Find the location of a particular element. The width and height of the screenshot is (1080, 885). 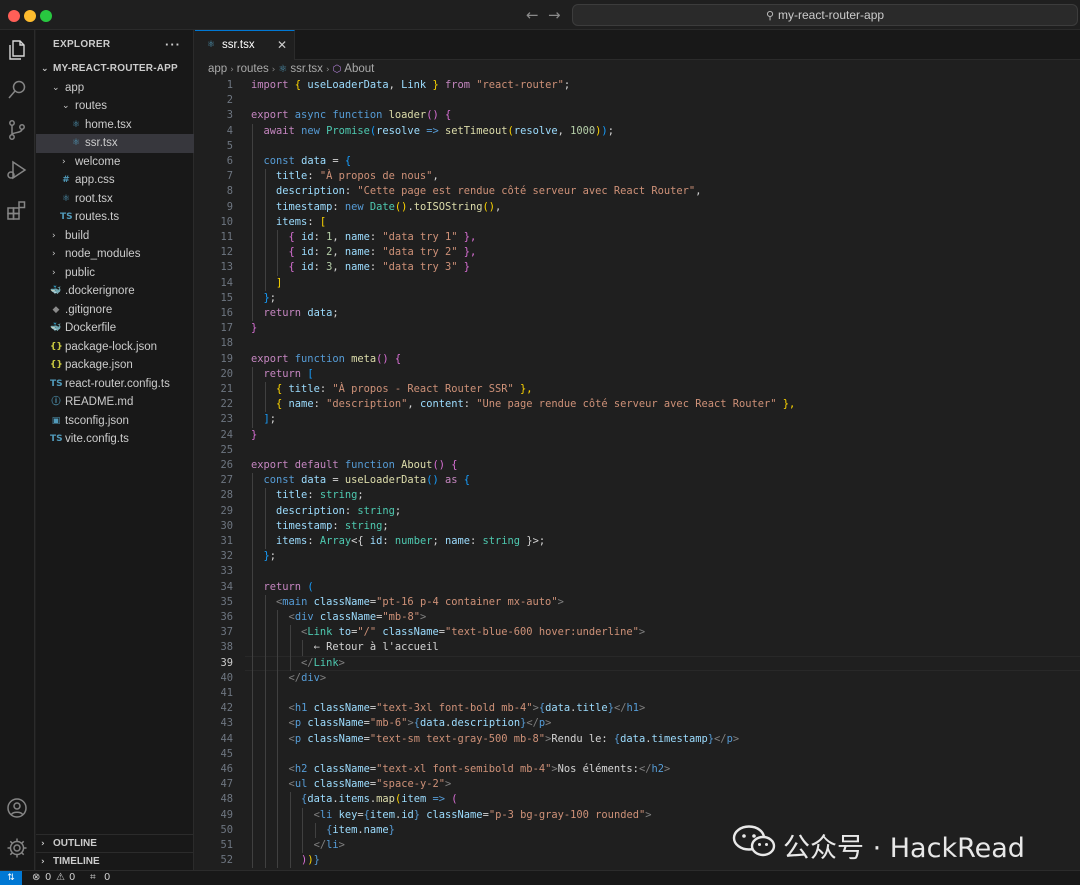

explorer-files-icon is located at coordinates (17, 50).